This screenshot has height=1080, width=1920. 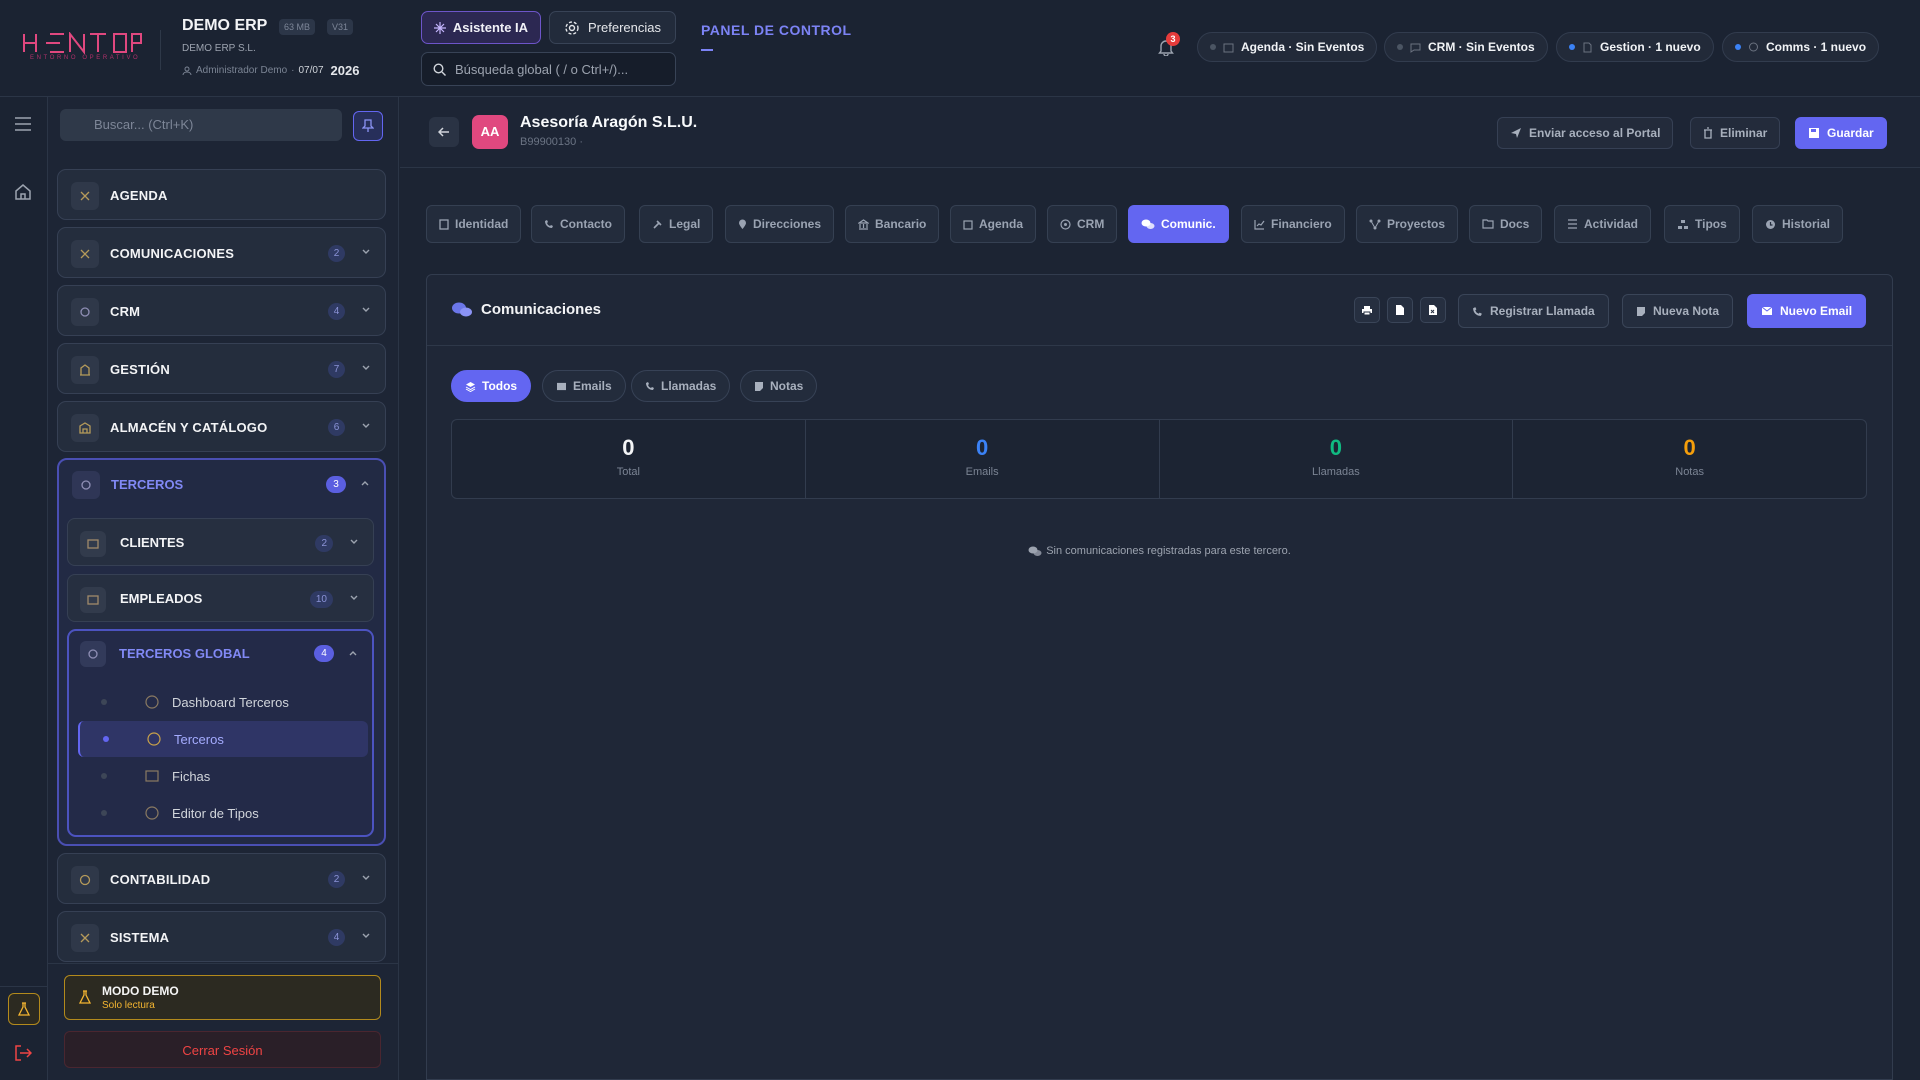 I want to click on demo-mode-rail-button, so click(x=24, y=1009).